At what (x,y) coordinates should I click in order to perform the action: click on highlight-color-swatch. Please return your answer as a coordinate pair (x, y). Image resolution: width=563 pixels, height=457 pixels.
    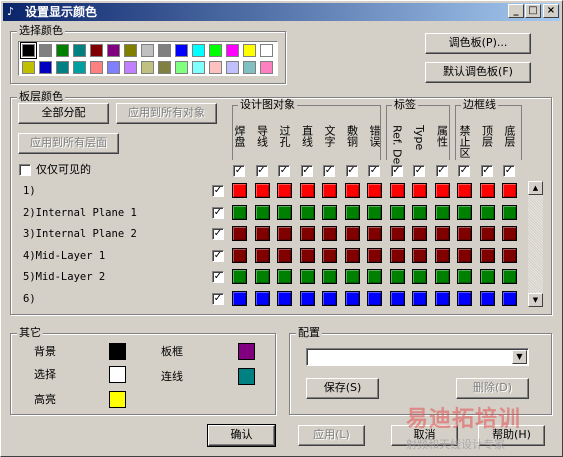
    Looking at the image, I should click on (117, 399).